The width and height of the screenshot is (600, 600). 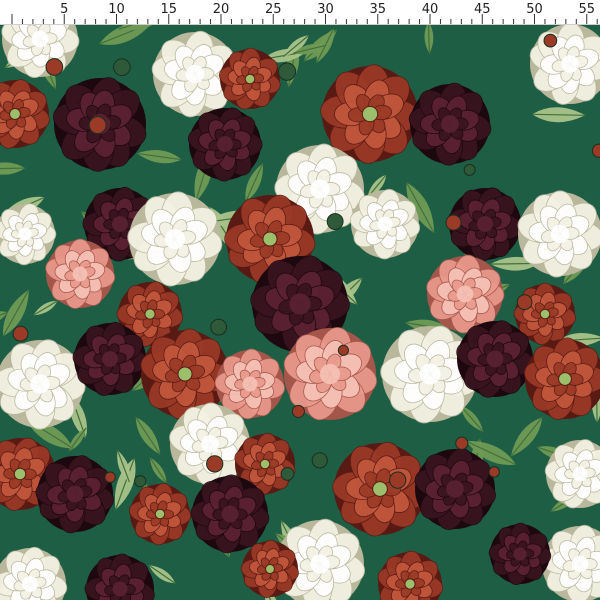 I want to click on ruler-label: 50, so click(x=534, y=9).